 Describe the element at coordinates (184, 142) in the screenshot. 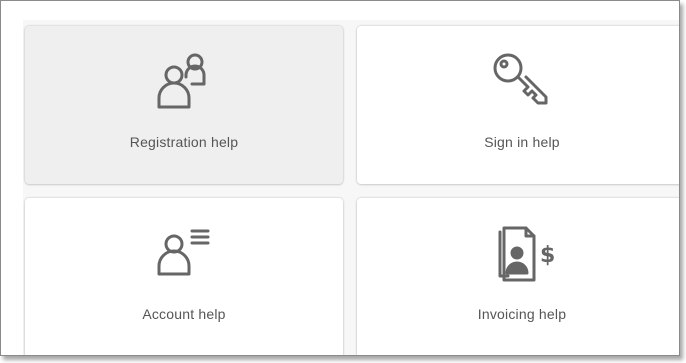

I see `registration-help-label: Registration help` at that location.